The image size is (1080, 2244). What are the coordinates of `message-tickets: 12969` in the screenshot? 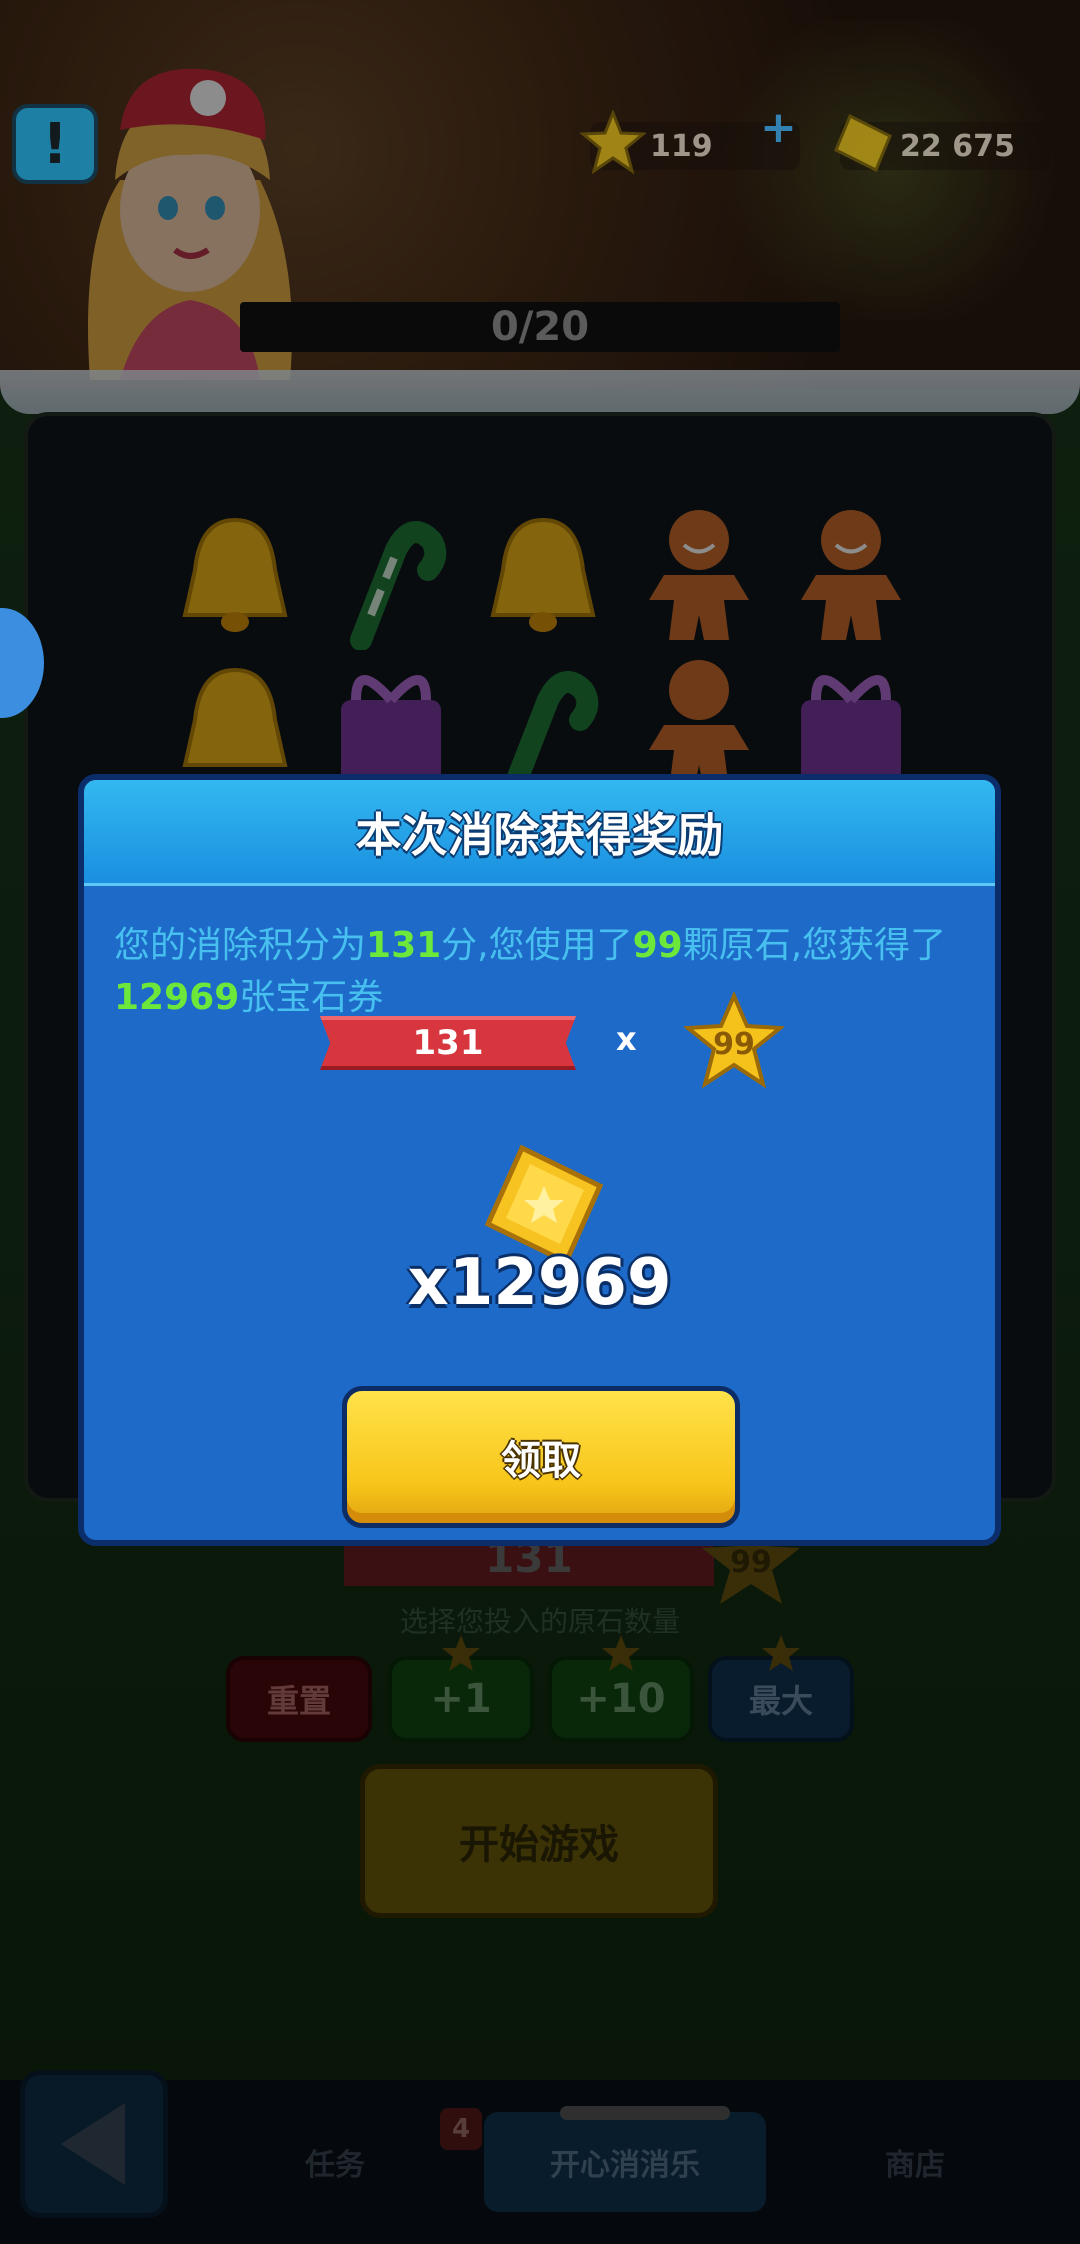 It's located at (177, 997).